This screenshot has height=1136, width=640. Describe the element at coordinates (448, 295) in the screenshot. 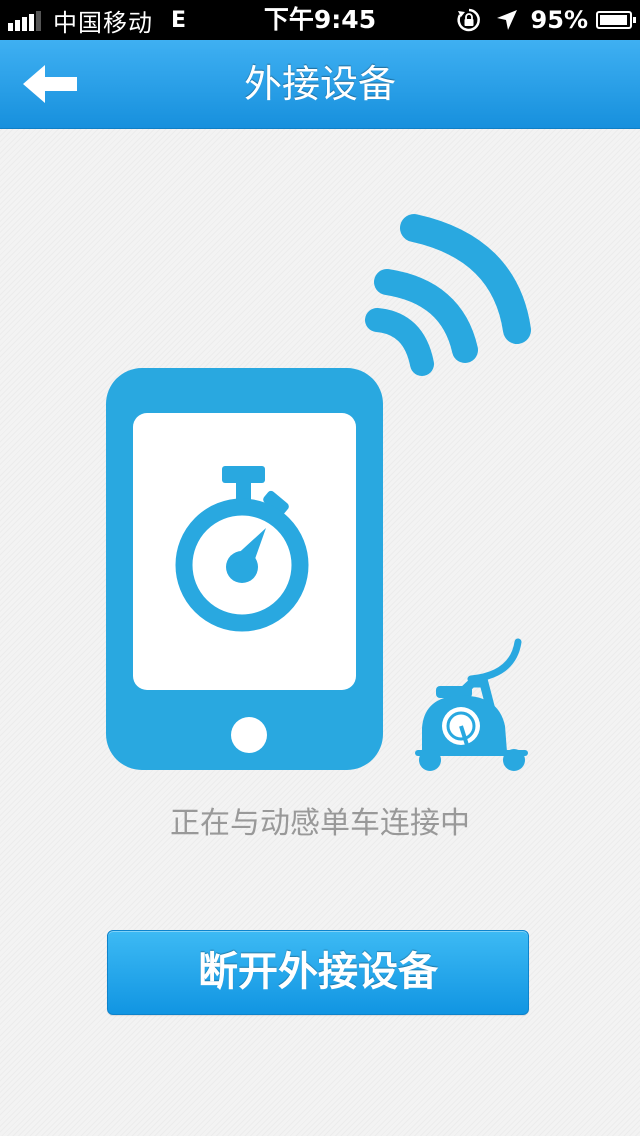

I see `wifi-signal-icon` at that location.